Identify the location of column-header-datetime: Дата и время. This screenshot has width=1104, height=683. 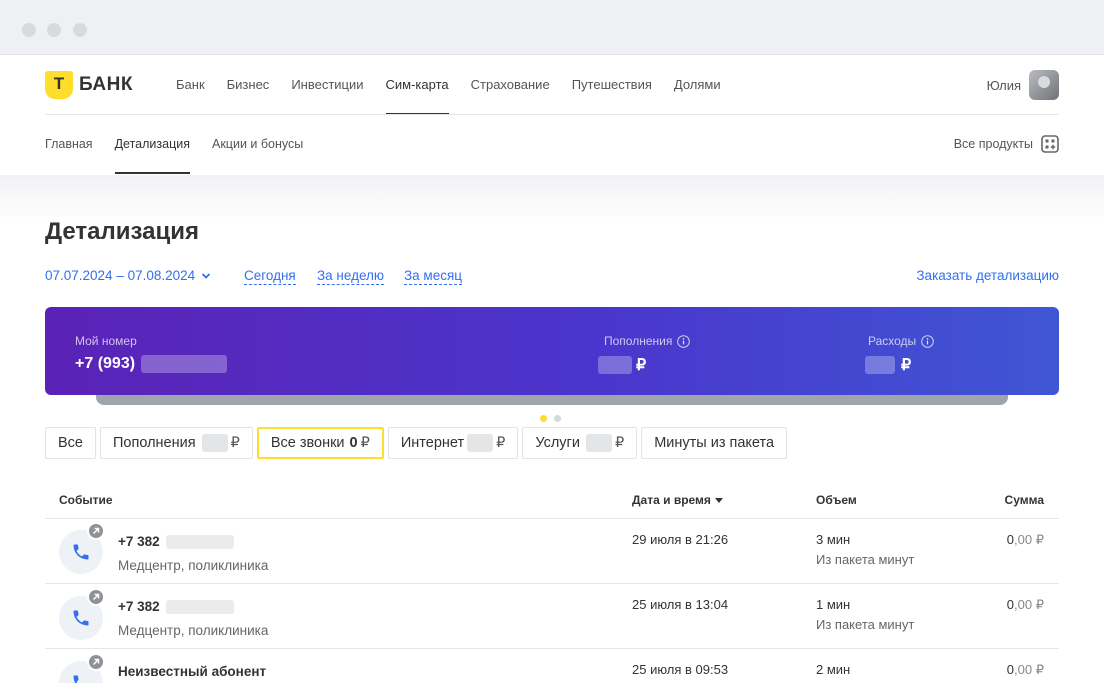
(677, 500).